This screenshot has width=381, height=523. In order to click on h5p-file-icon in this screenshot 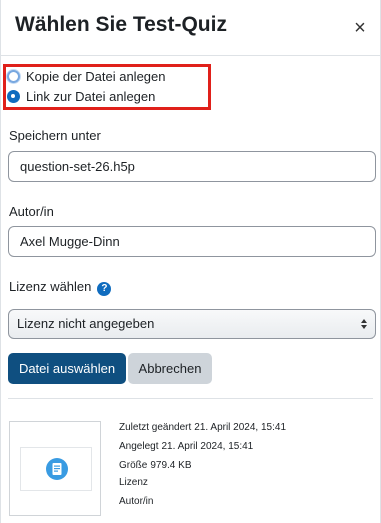, I will do `click(57, 469)`.